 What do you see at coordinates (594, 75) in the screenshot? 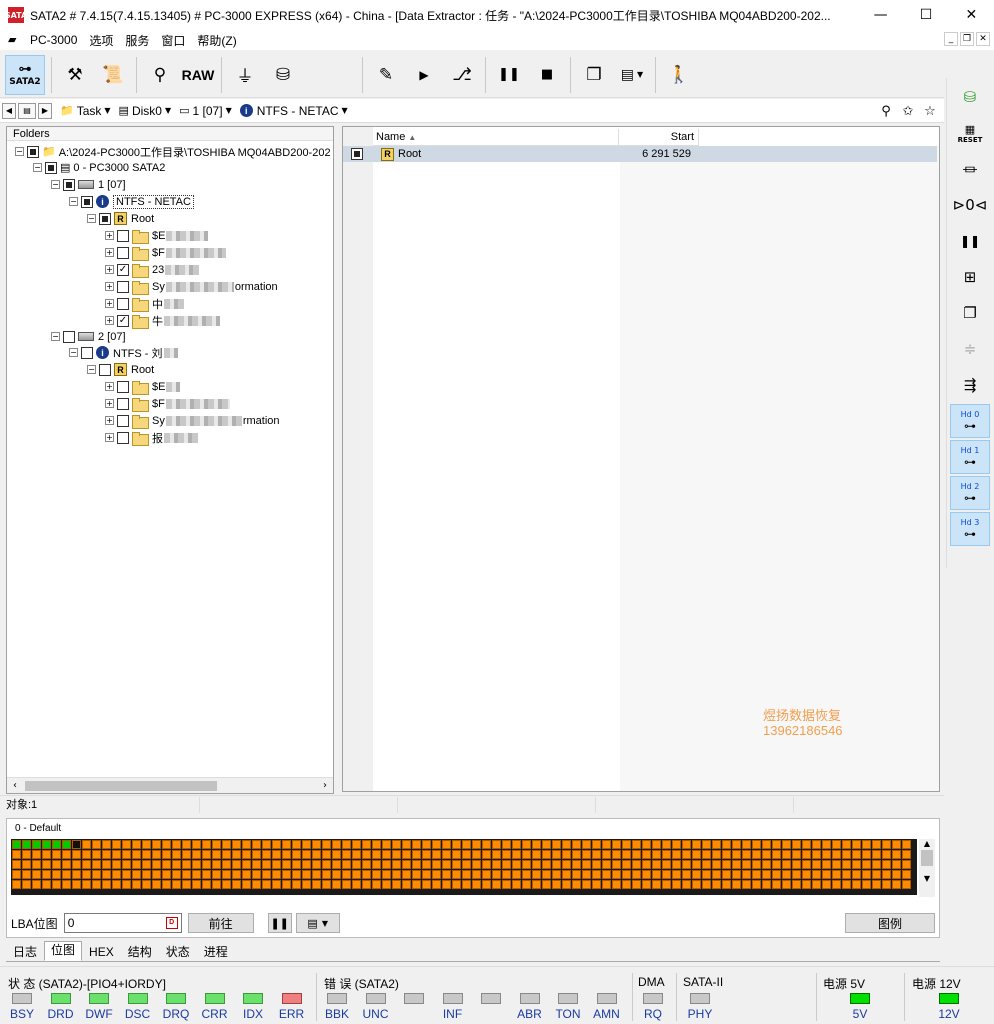
I see `copy-windows-icon: ❐` at bounding box center [594, 75].